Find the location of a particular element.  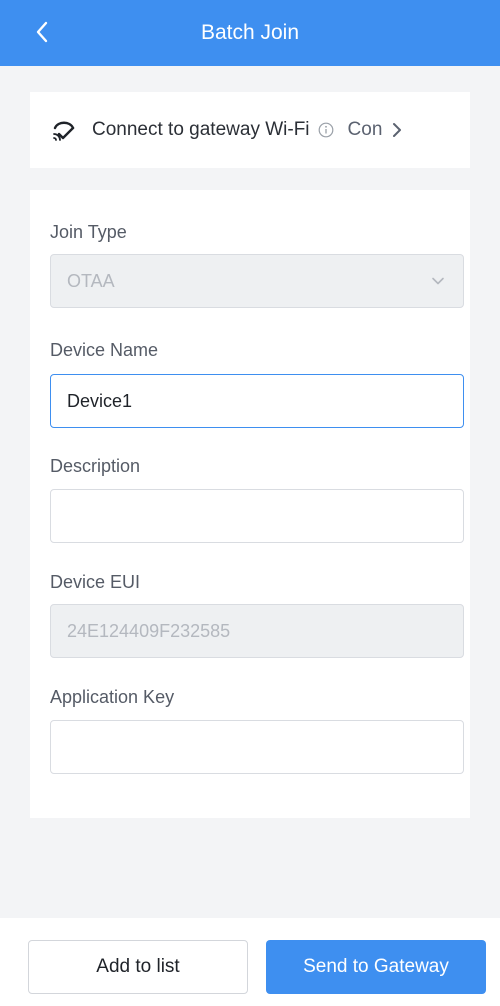

device-eui-label: Device EUI is located at coordinates (95, 582).